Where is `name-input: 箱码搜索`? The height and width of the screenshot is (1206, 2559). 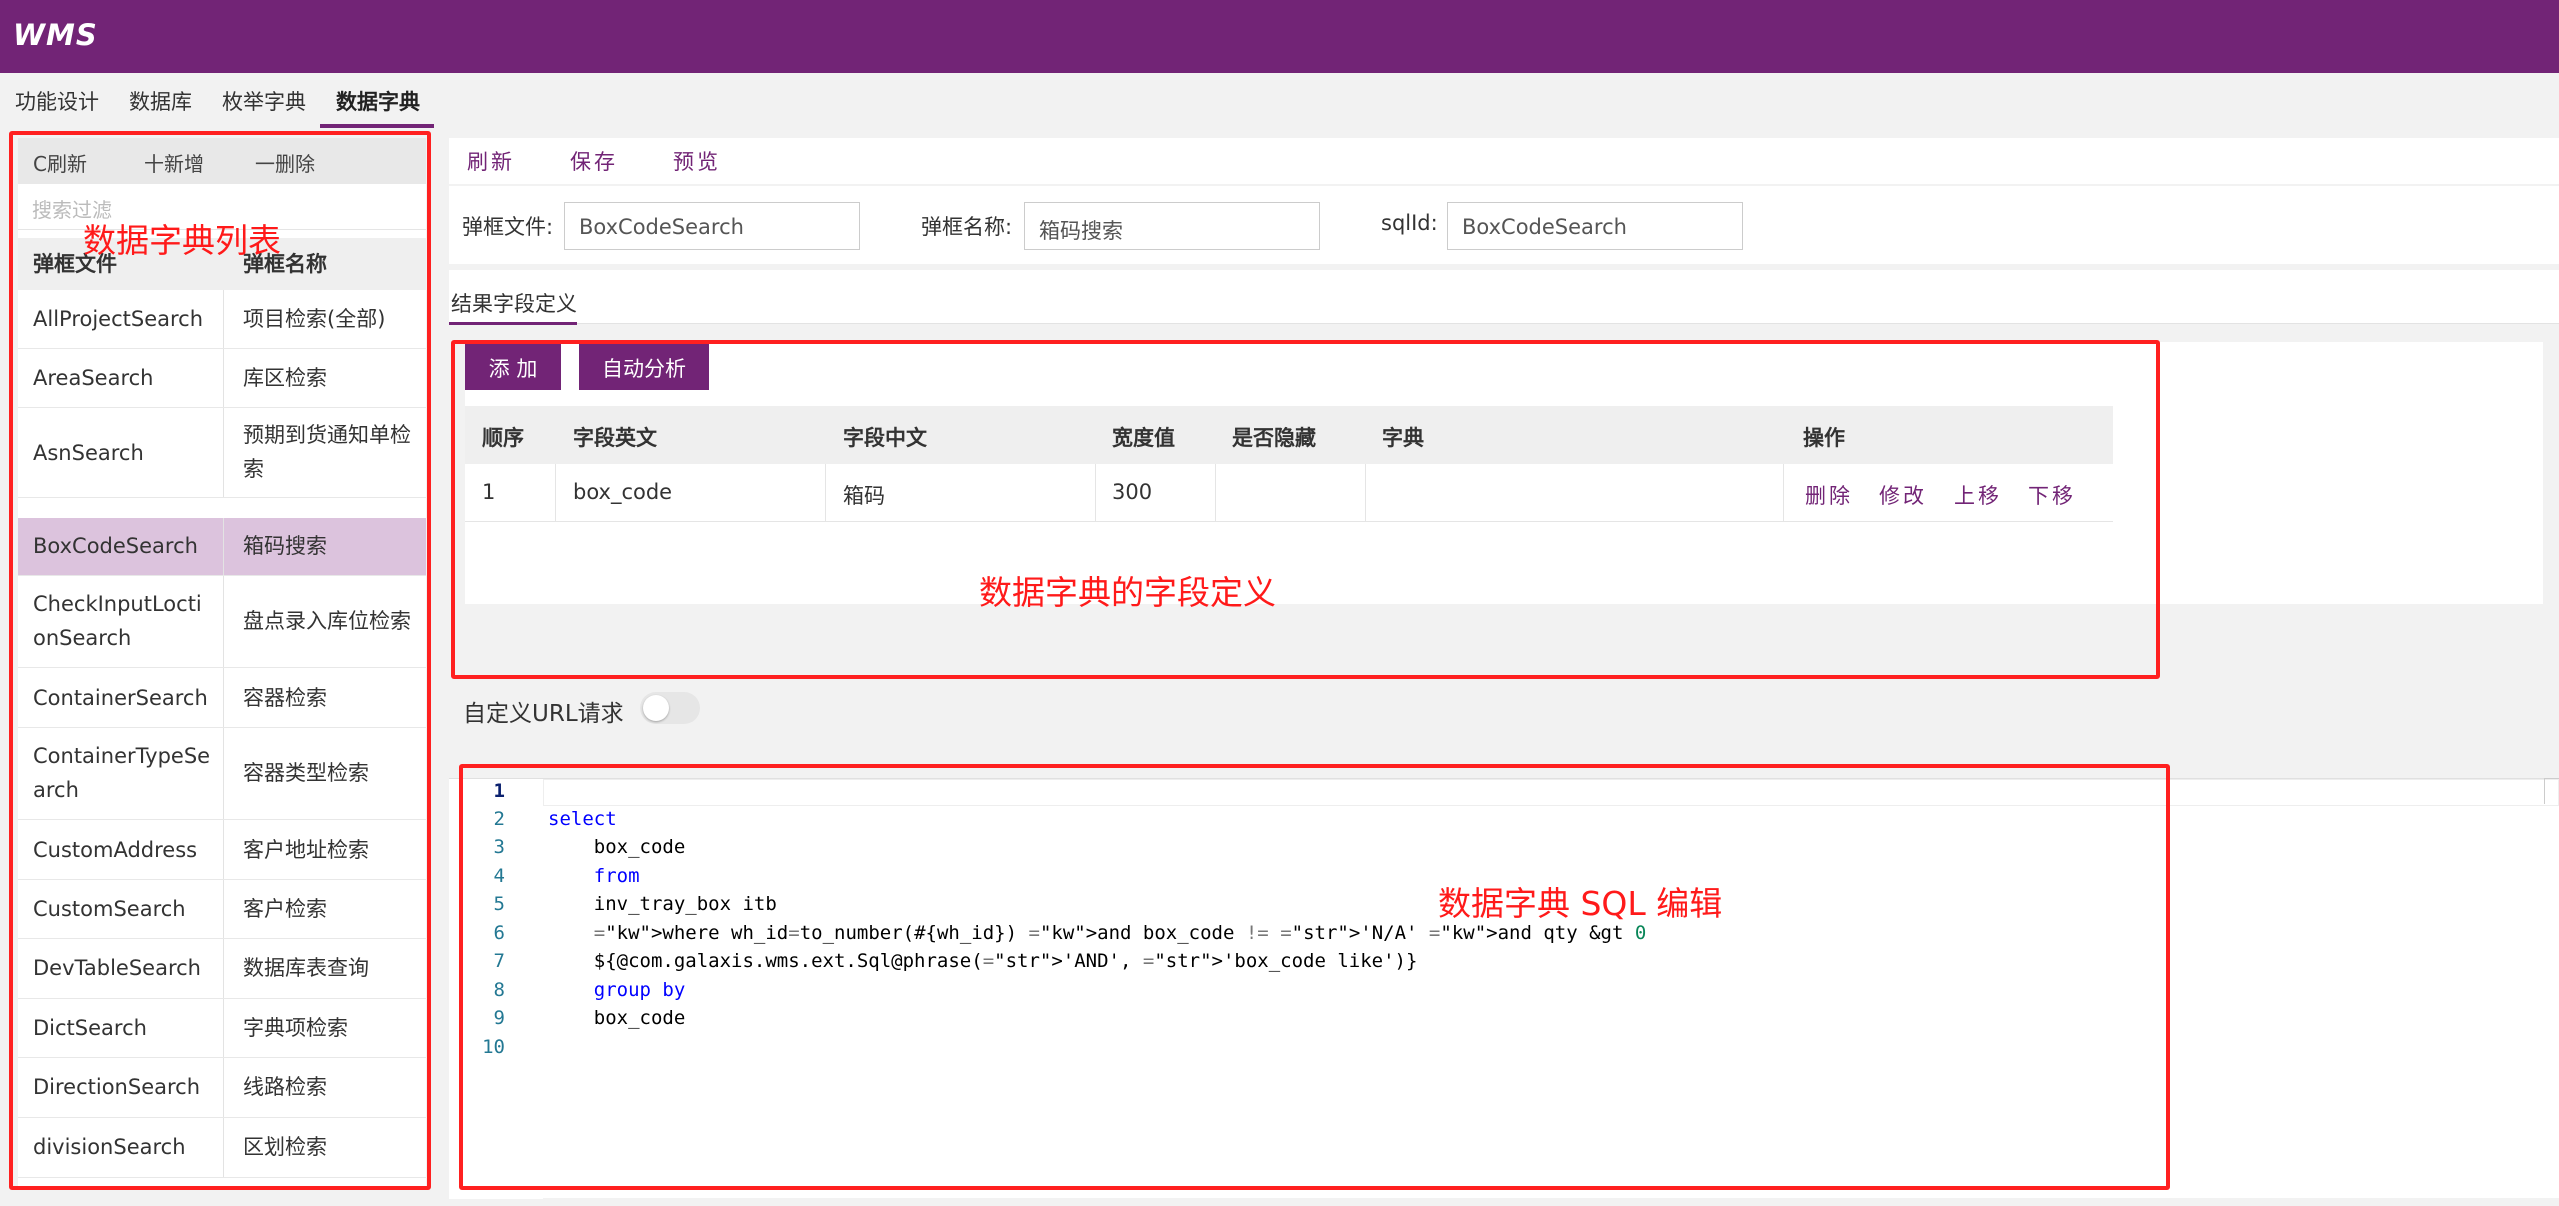
name-input: 箱码搜索 is located at coordinates (1172, 226).